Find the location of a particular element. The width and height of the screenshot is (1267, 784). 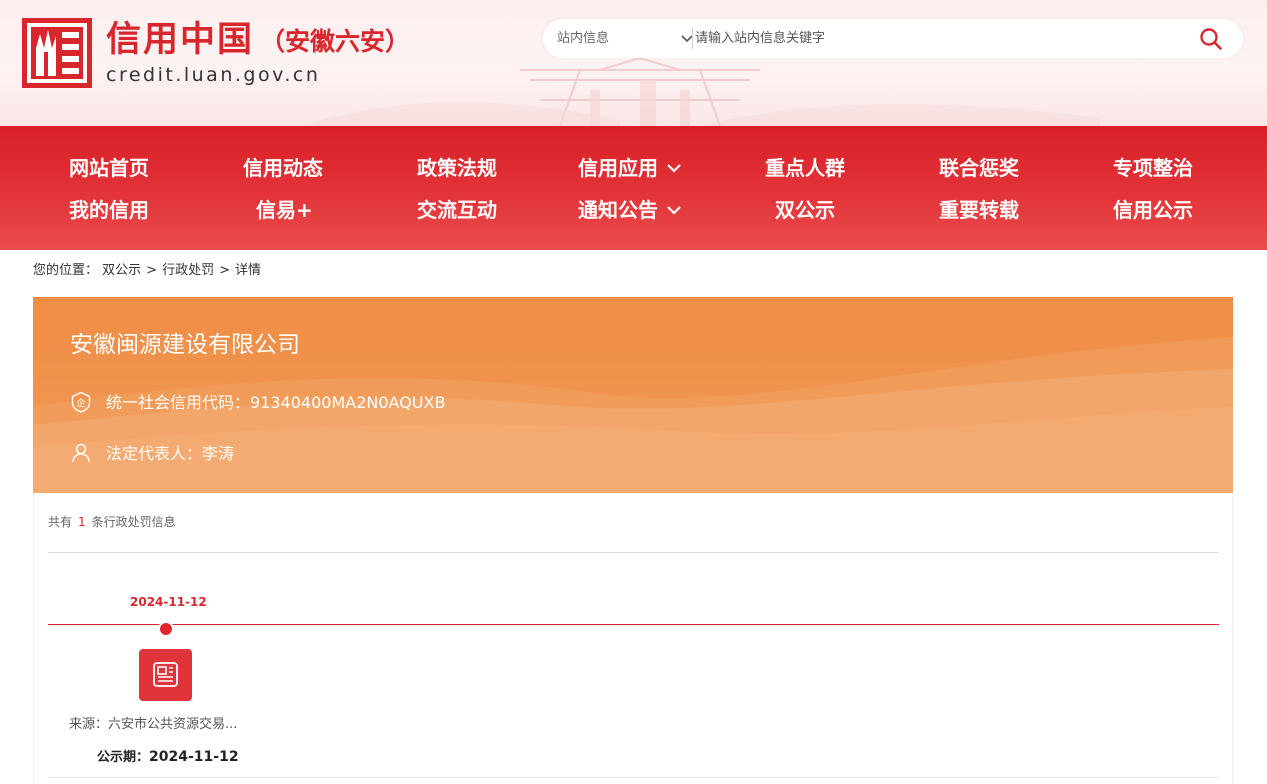

record-count-suffix: 条行政处罚信息 is located at coordinates (133, 522).